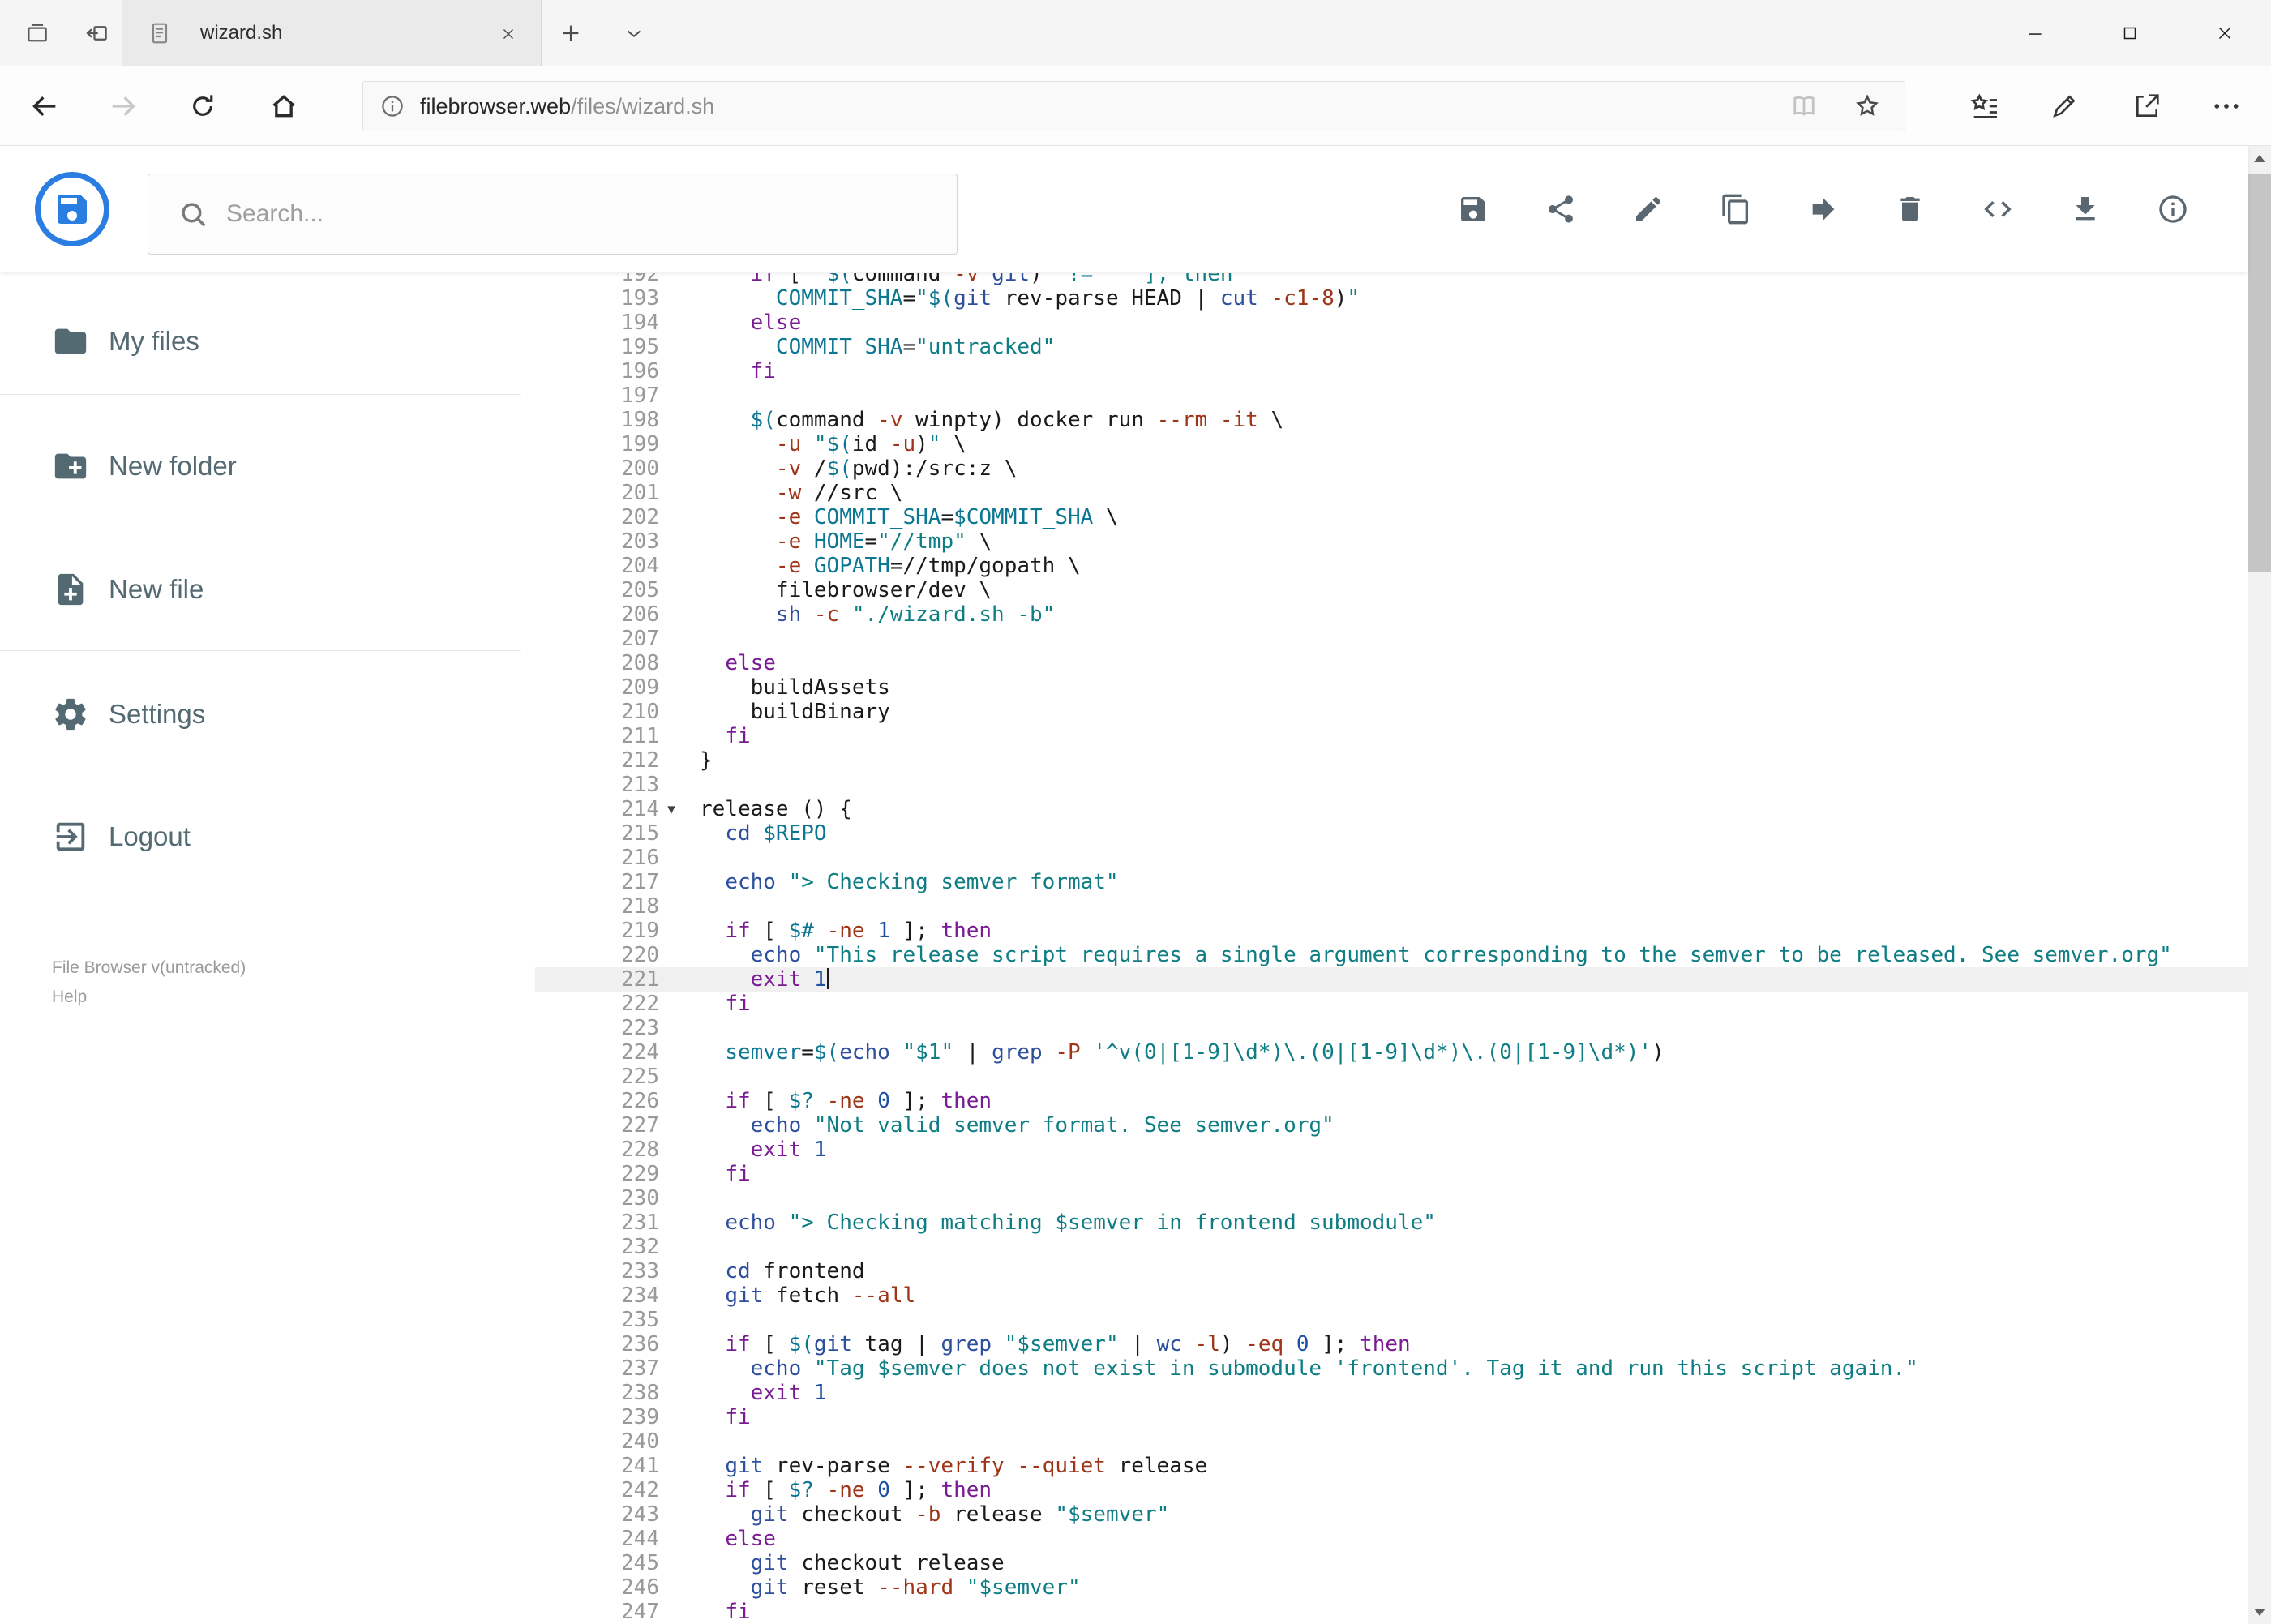 This screenshot has width=2271, height=1624. Describe the element at coordinates (837, 931) in the screenshot. I see `code-text: if [ $# -ne 1 ]; then` at that location.